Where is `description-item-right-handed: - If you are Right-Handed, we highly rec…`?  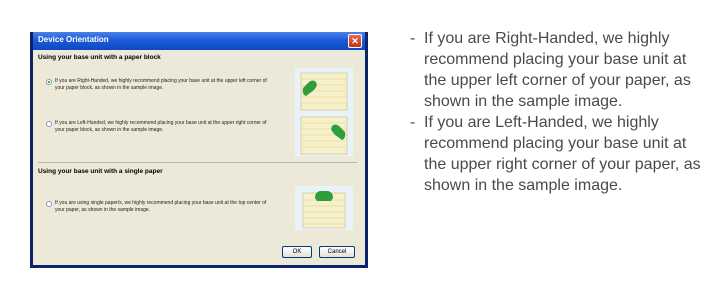
description-item-right-handed: - If you are Right-Handed, we highly rec… is located at coordinates (560, 70).